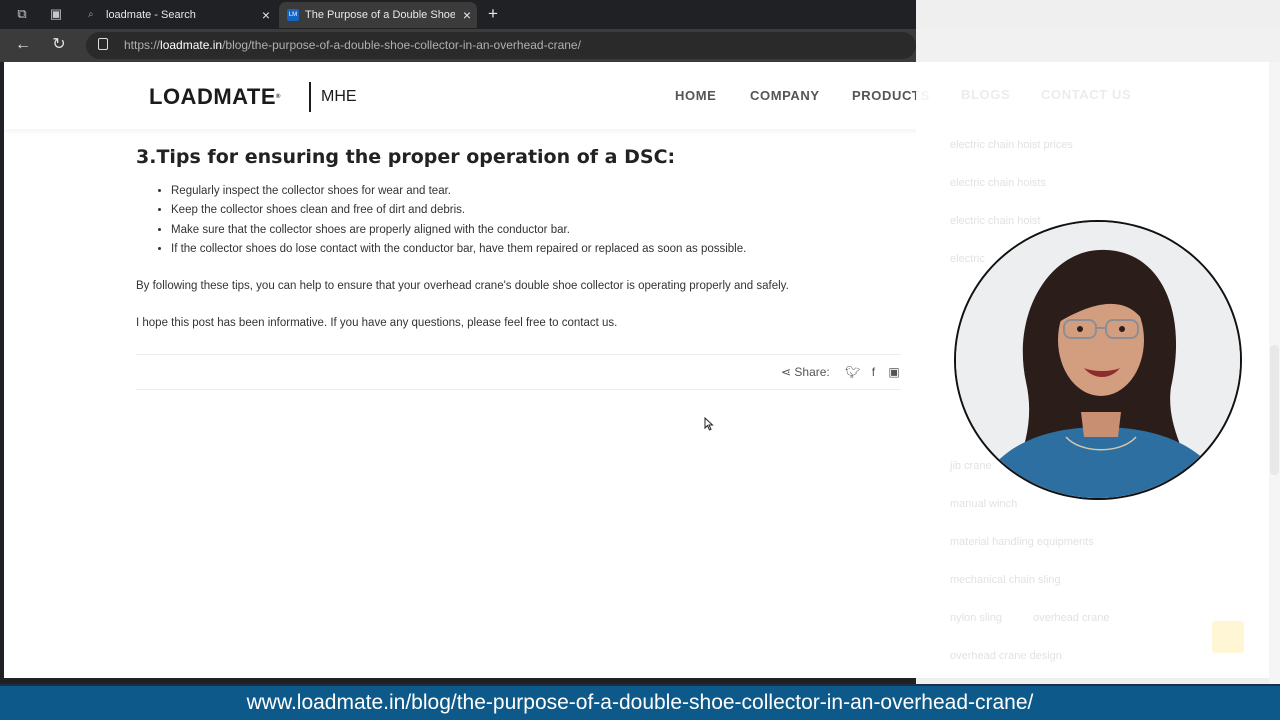 The width and height of the screenshot is (1280, 720). Describe the element at coordinates (785, 95) in the screenshot. I see `nav-company: COMPANY` at that location.